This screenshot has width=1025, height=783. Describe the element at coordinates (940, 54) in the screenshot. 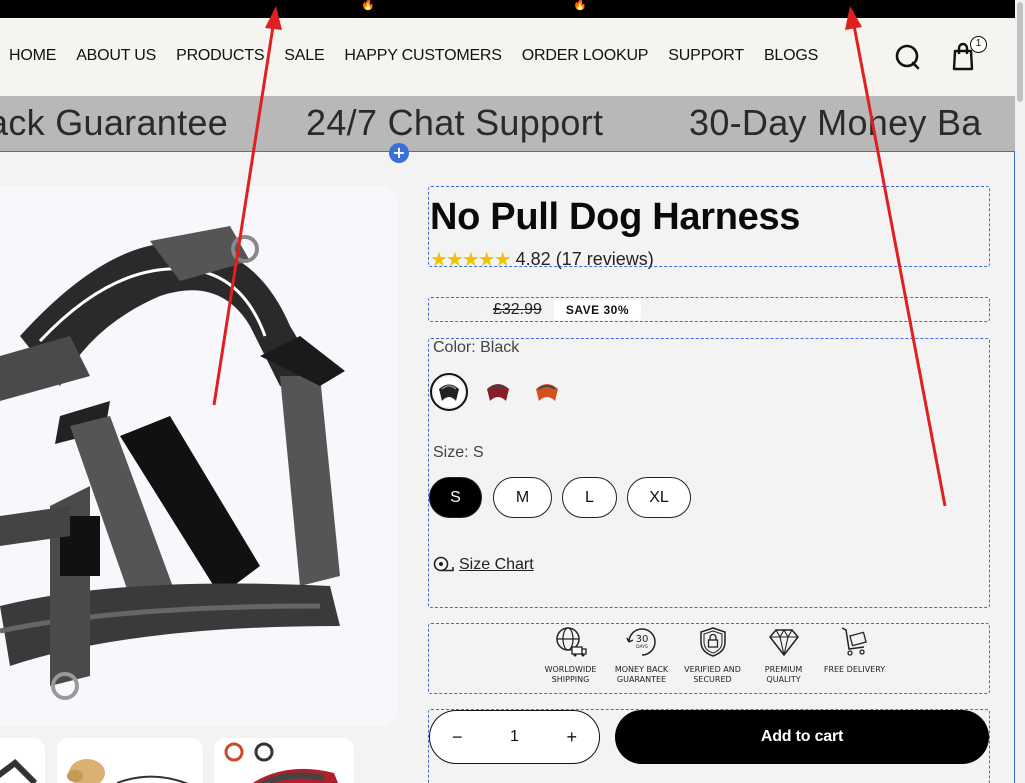

I see `header-actions: 1` at that location.